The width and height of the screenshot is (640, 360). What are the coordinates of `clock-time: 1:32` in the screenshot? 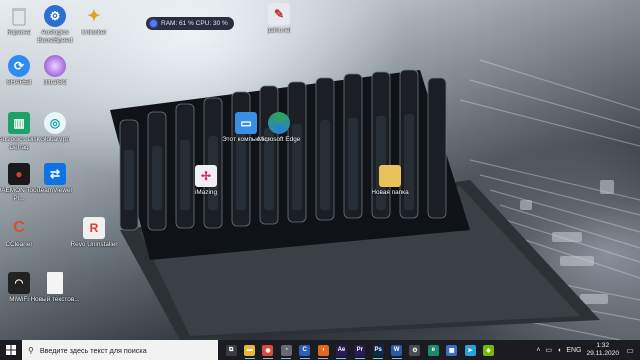 It's located at (603, 345).